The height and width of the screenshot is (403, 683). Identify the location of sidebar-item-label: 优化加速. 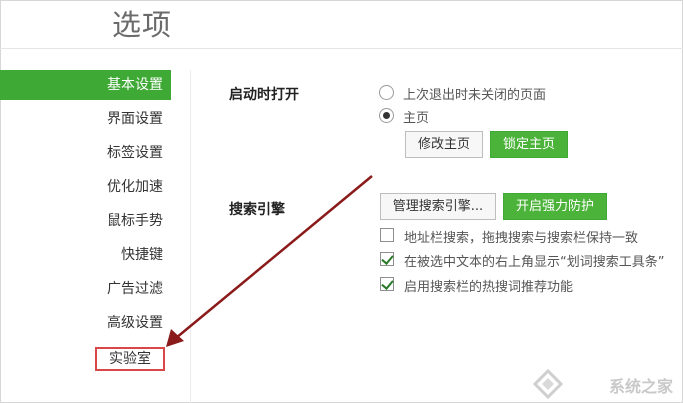
(135, 187).